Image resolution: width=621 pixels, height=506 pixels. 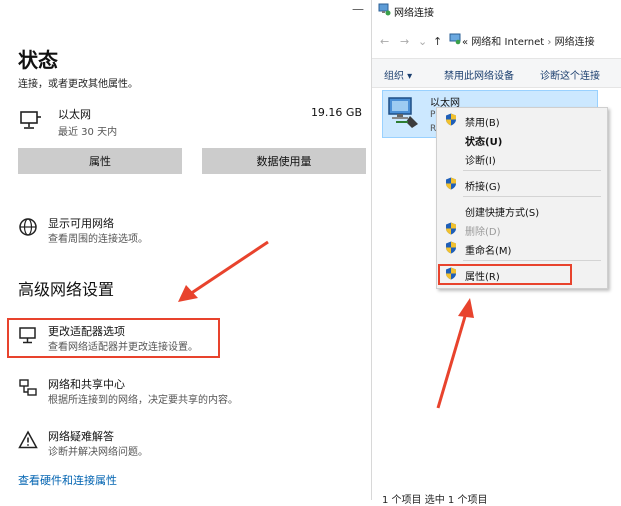 I want to click on organize-menu: 组织 ▾, so click(x=398, y=74).